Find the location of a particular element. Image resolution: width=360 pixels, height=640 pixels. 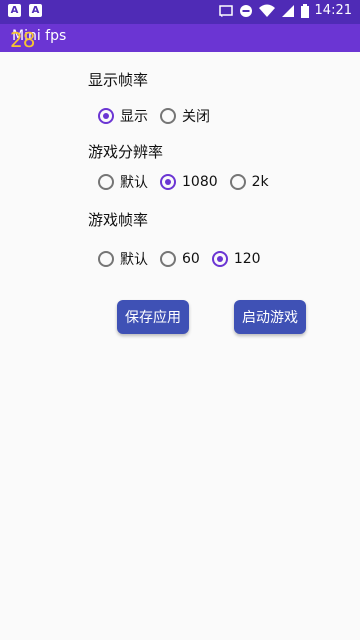

status-left-icons: A A is located at coordinates (25, 10).